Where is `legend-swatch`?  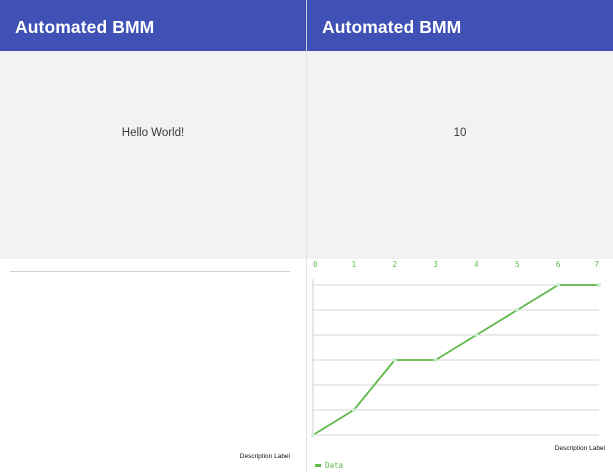 legend-swatch is located at coordinates (318, 465).